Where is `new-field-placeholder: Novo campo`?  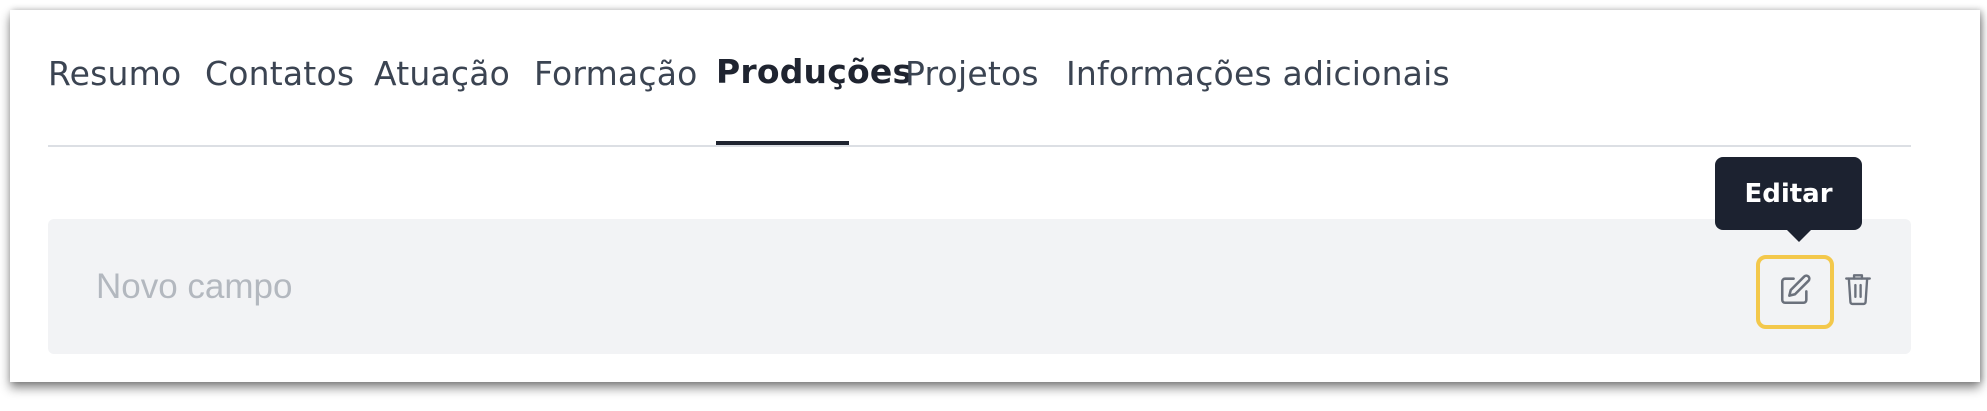 new-field-placeholder: Novo campo is located at coordinates (194, 286).